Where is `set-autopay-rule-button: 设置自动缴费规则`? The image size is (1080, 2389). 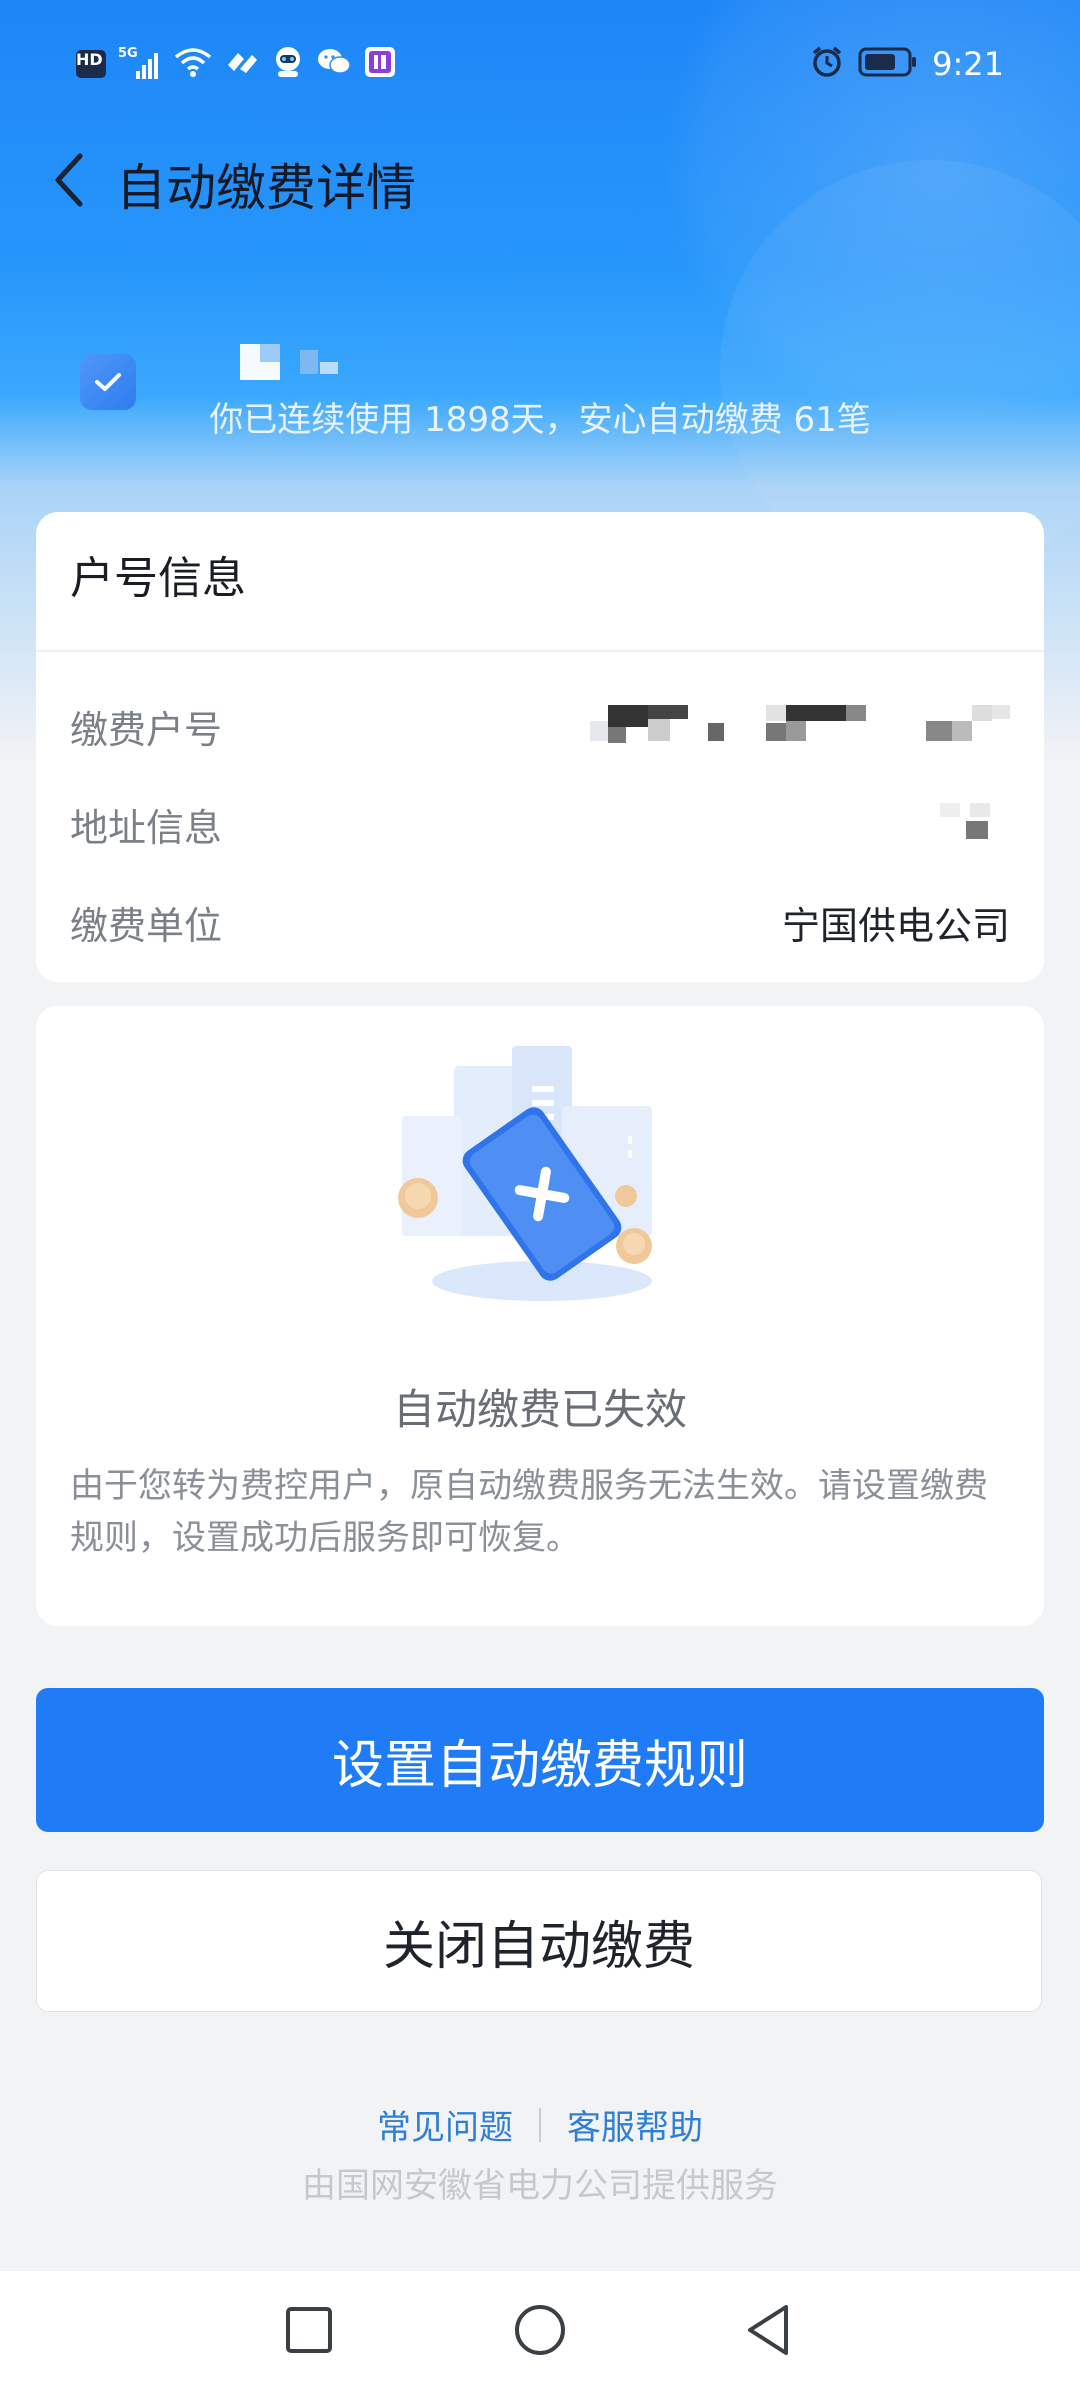
set-autopay-rule-button: 设置自动缴费规则 is located at coordinates (540, 1760).